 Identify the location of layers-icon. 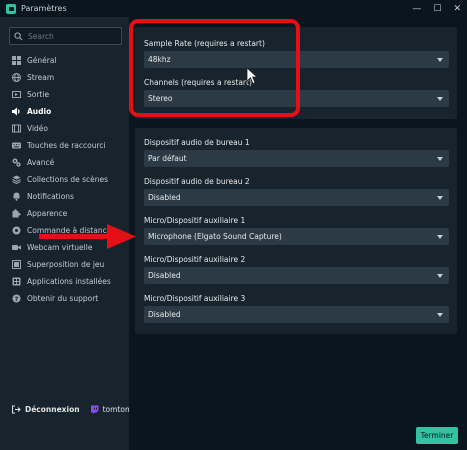
(16, 179).